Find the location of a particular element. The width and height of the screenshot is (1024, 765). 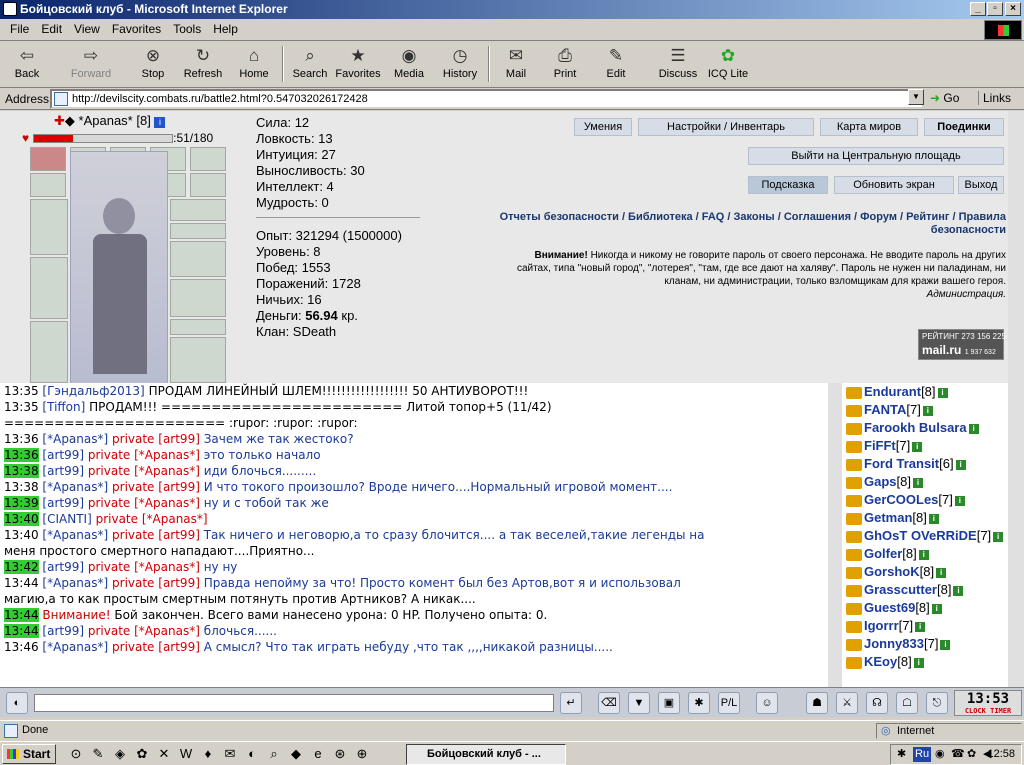

address-dropdown-button: ▼ is located at coordinates (916, 97).